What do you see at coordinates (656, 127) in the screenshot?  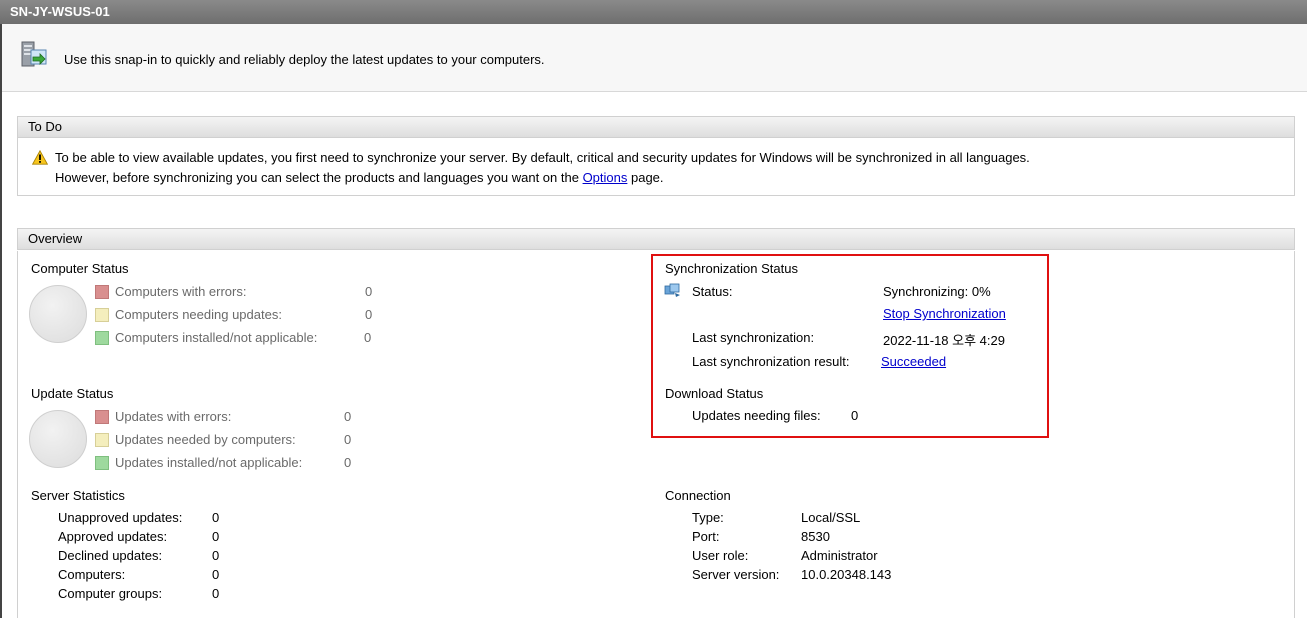 I see `todo-header: To Do` at bounding box center [656, 127].